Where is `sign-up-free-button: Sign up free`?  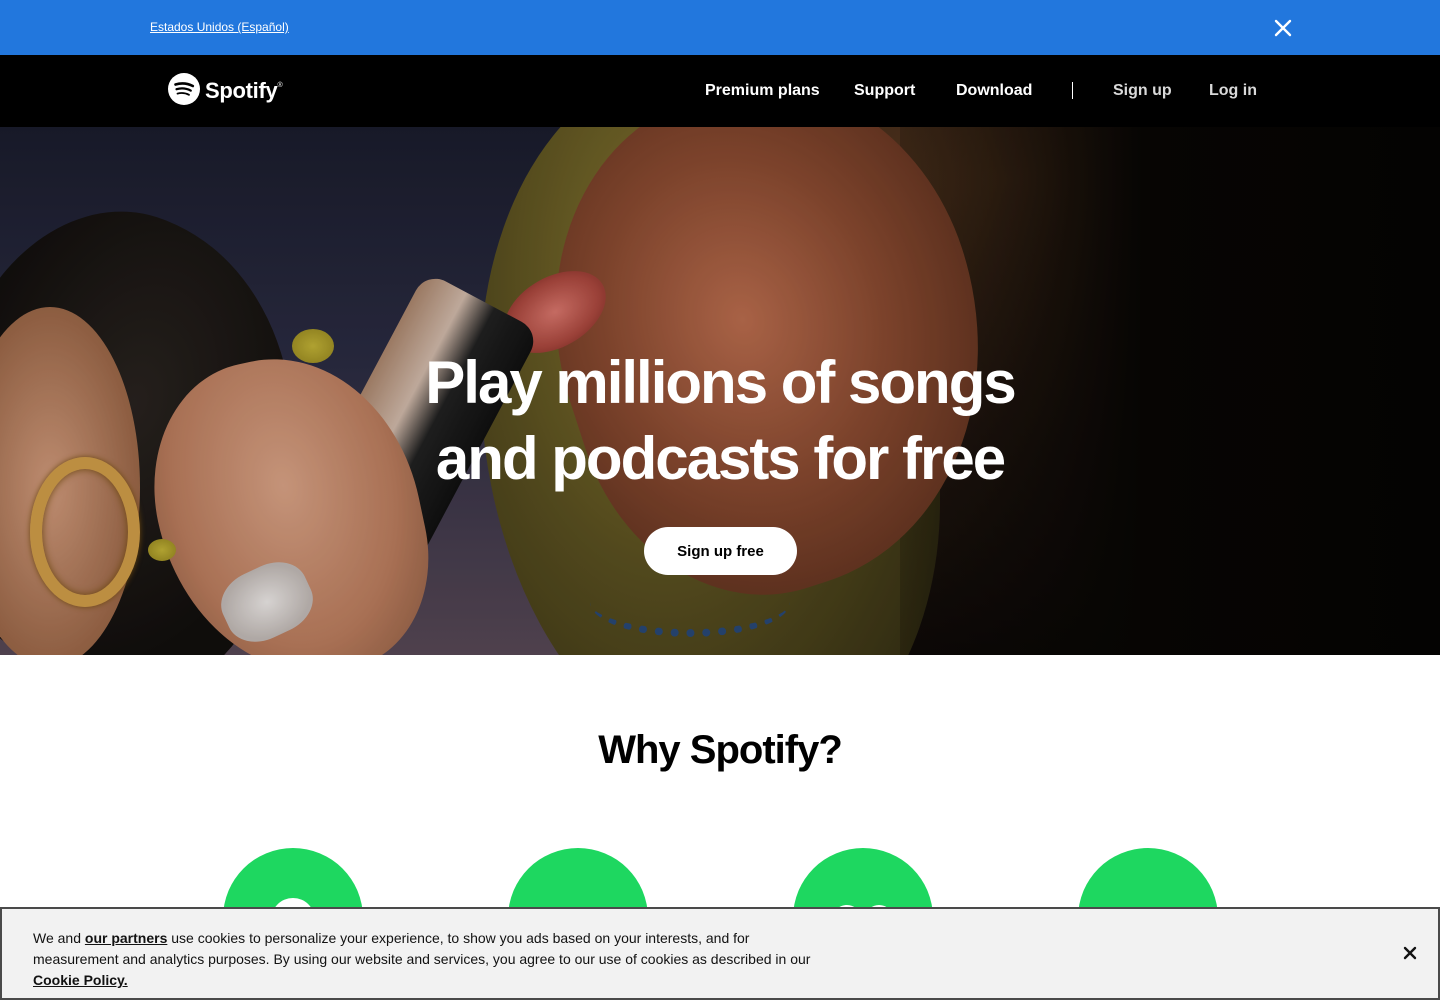
sign-up-free-button: Sign up free is located at coordinates (720, 551).